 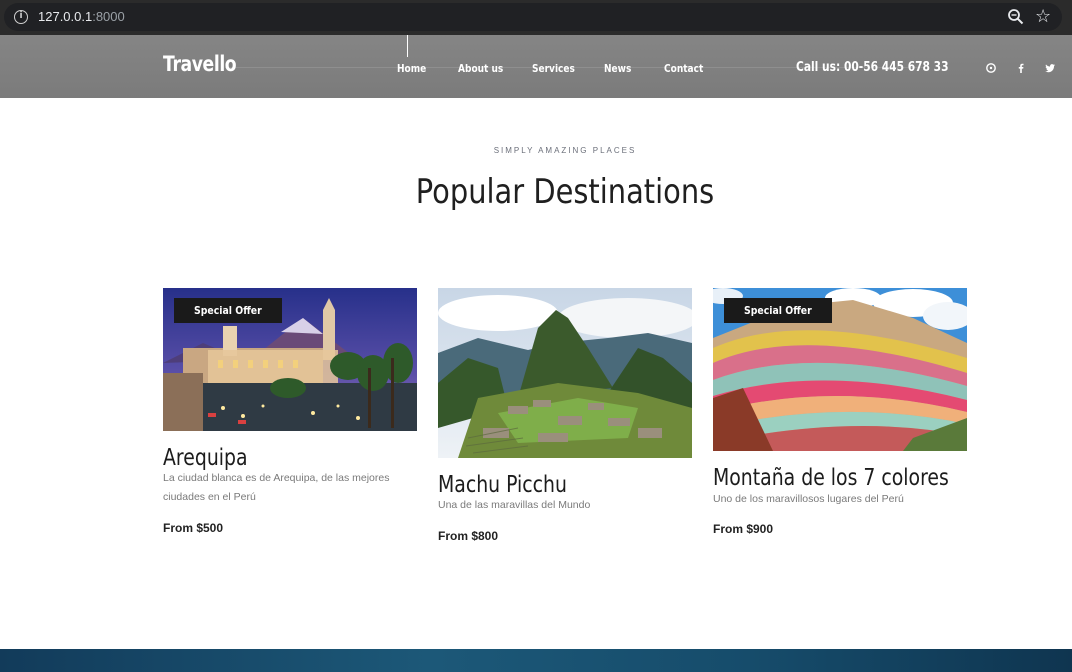 I want to click on nav-home: Home, so click(x=411, y=68).